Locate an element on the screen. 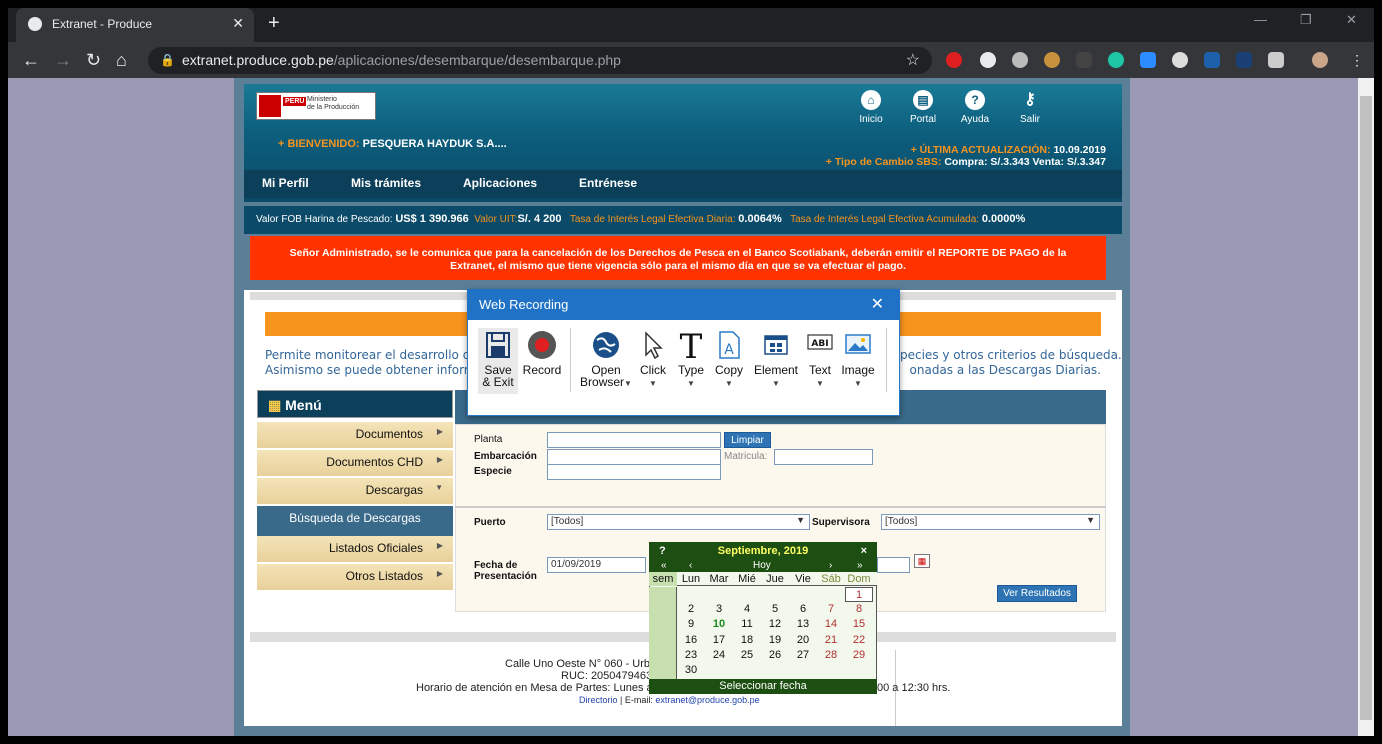 The height and width of the screenshot is (744, 1382). calendar-day: 11 is located at coordinates (747, 624).